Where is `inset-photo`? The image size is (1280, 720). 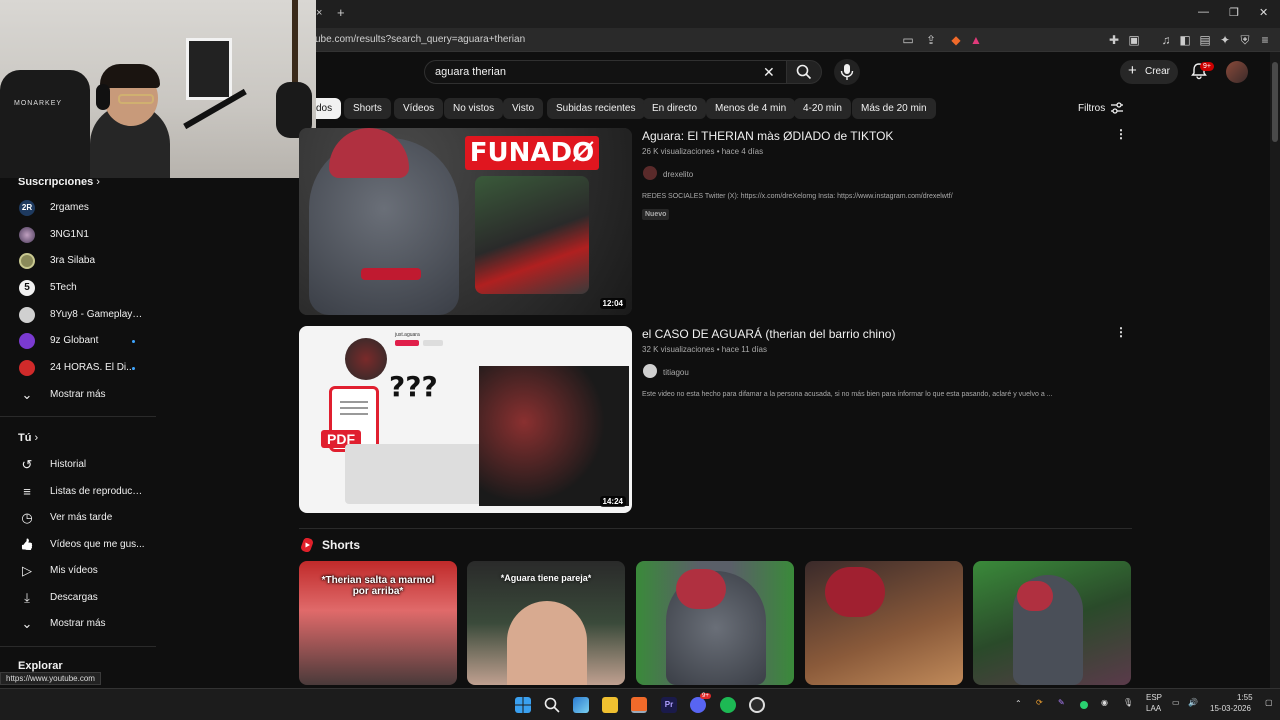 inset-photo is located at coordinates (532, 235).